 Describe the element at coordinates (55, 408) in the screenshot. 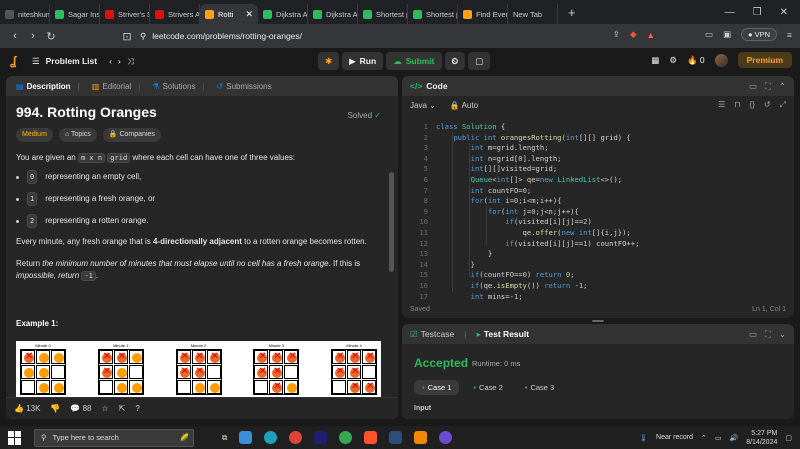

I see `dislike-icon: 👎` at that location.